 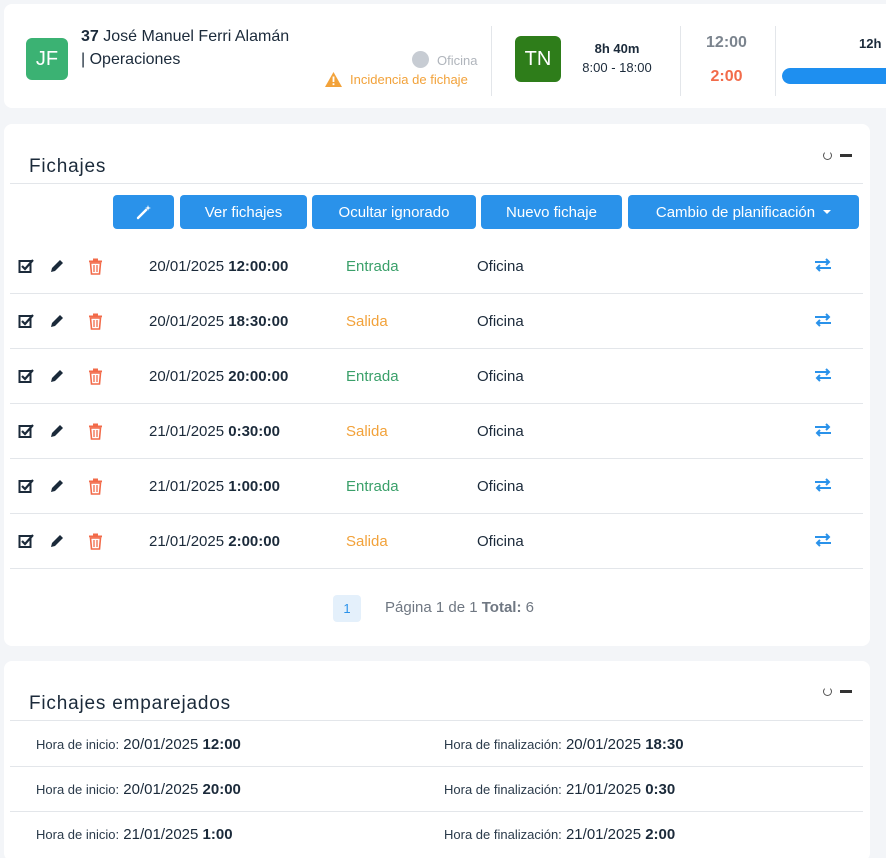 What do you see at coordinates (436, 321) in the screenshot?
I see `table-row: 20/01/2025 18:30:00 Salida Oficina` at bounding box center [436, 321].